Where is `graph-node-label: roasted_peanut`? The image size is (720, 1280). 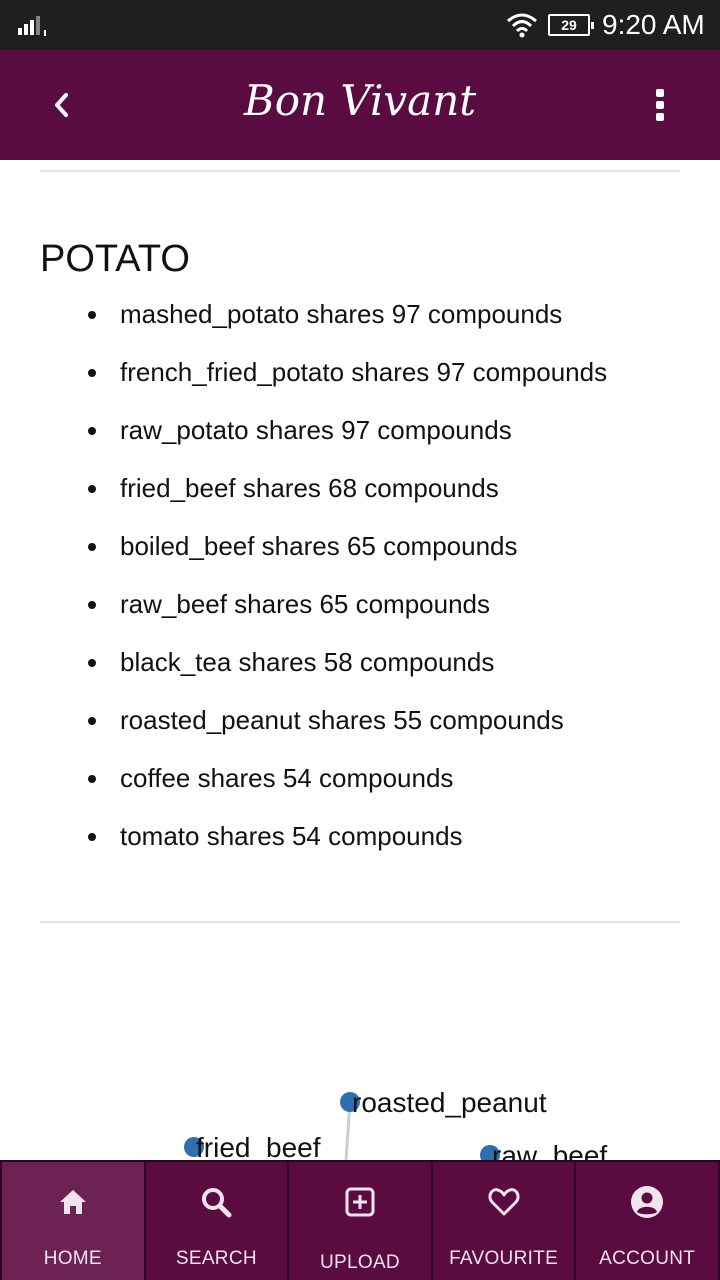 graph-node-label: roasted_peanut is located at coordinates (449, 1102).